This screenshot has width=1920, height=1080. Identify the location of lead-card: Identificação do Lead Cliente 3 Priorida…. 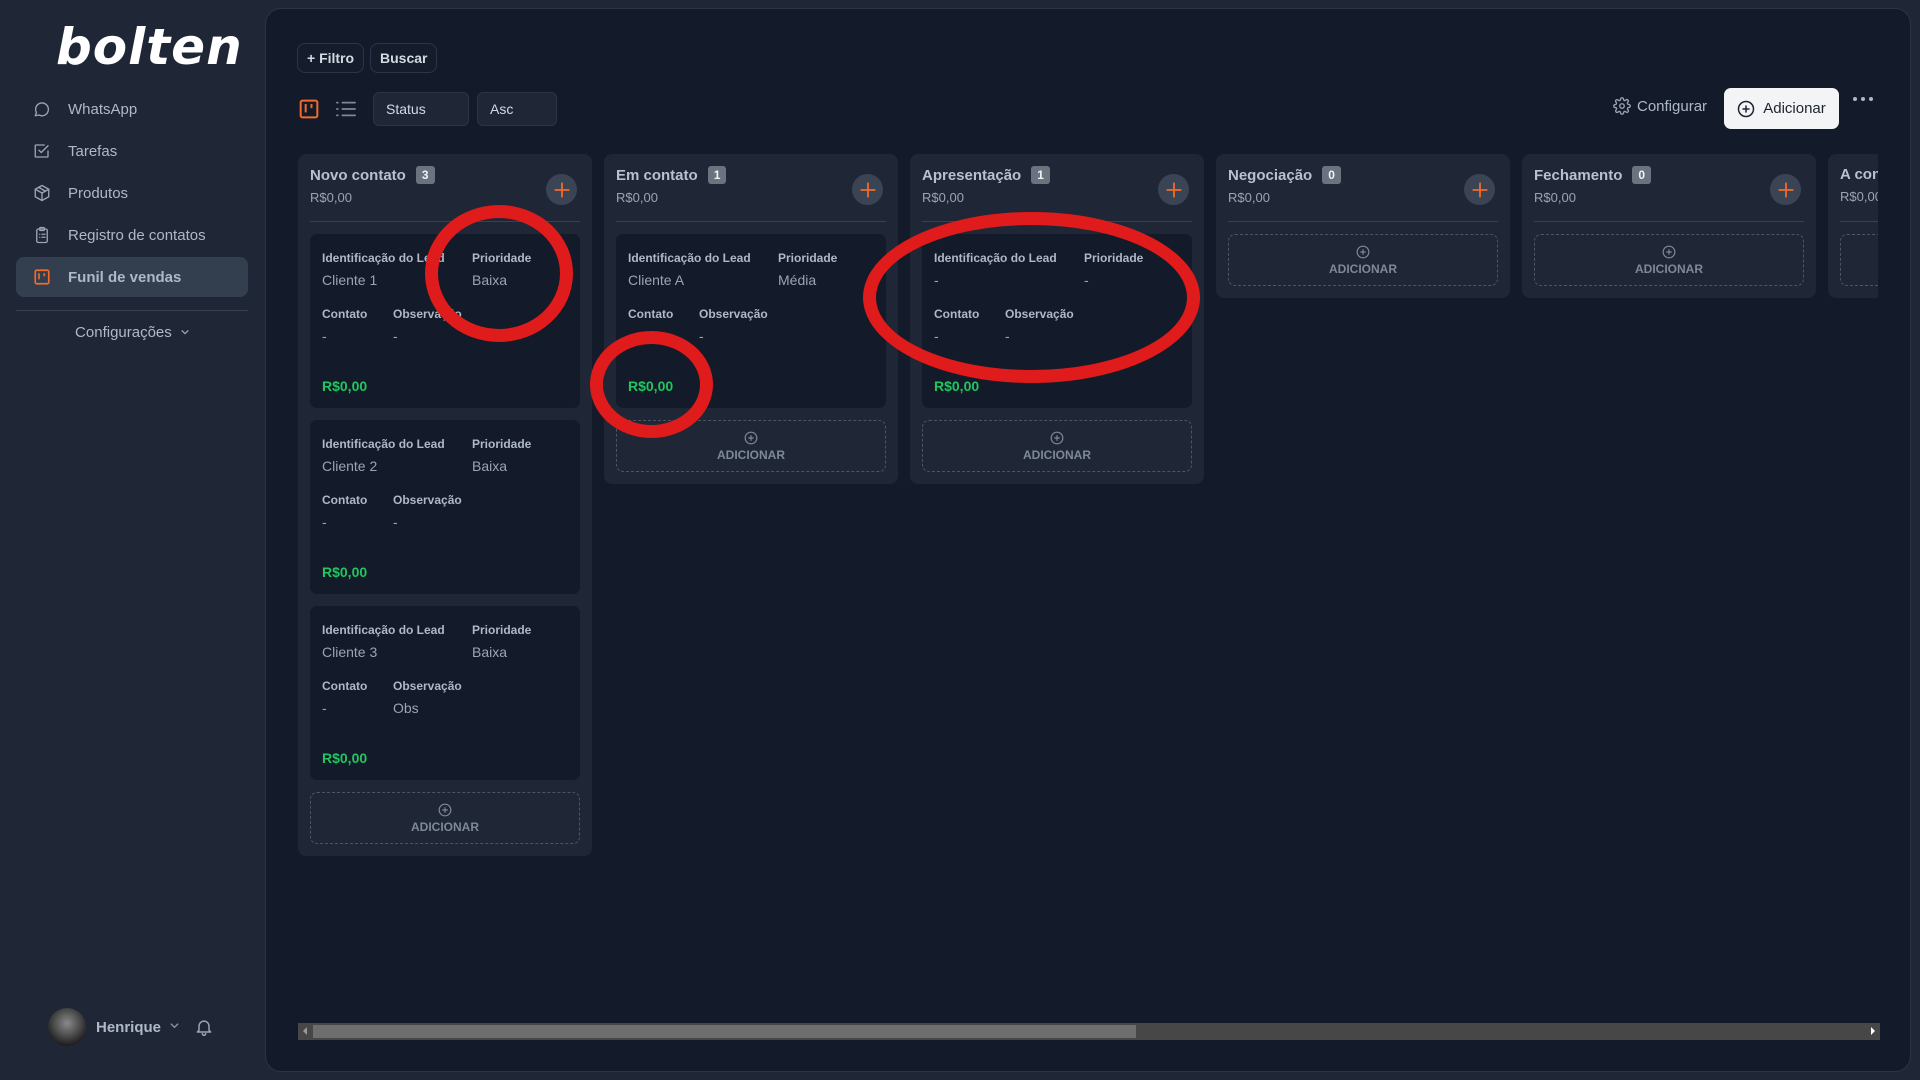
(445, 693).